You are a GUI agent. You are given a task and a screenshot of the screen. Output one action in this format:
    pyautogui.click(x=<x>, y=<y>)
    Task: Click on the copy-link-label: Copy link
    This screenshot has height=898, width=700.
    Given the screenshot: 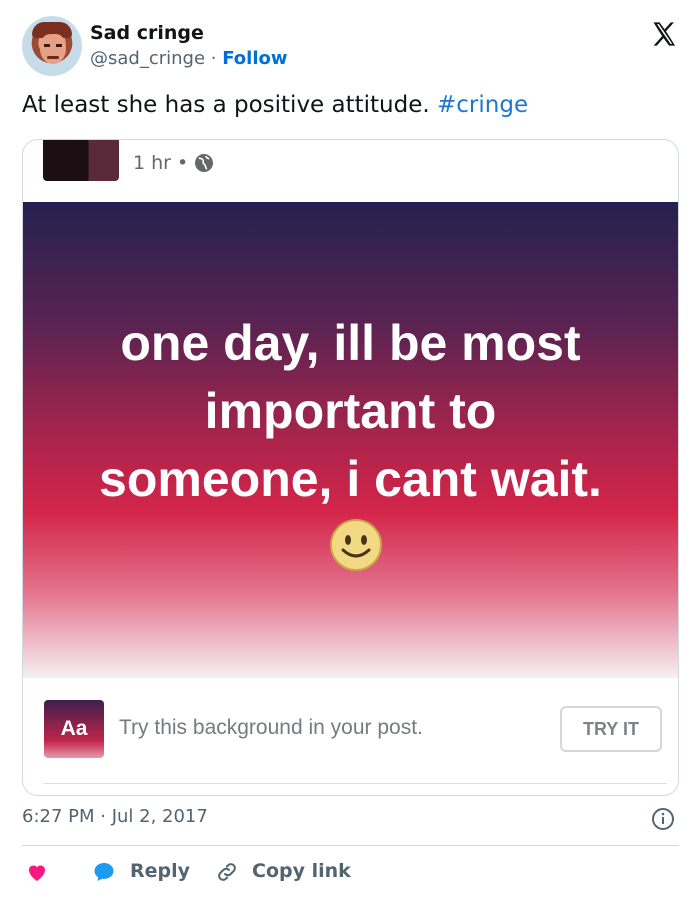 What is the action you would take?
    pyautogui.click(x=301, y=871)
    